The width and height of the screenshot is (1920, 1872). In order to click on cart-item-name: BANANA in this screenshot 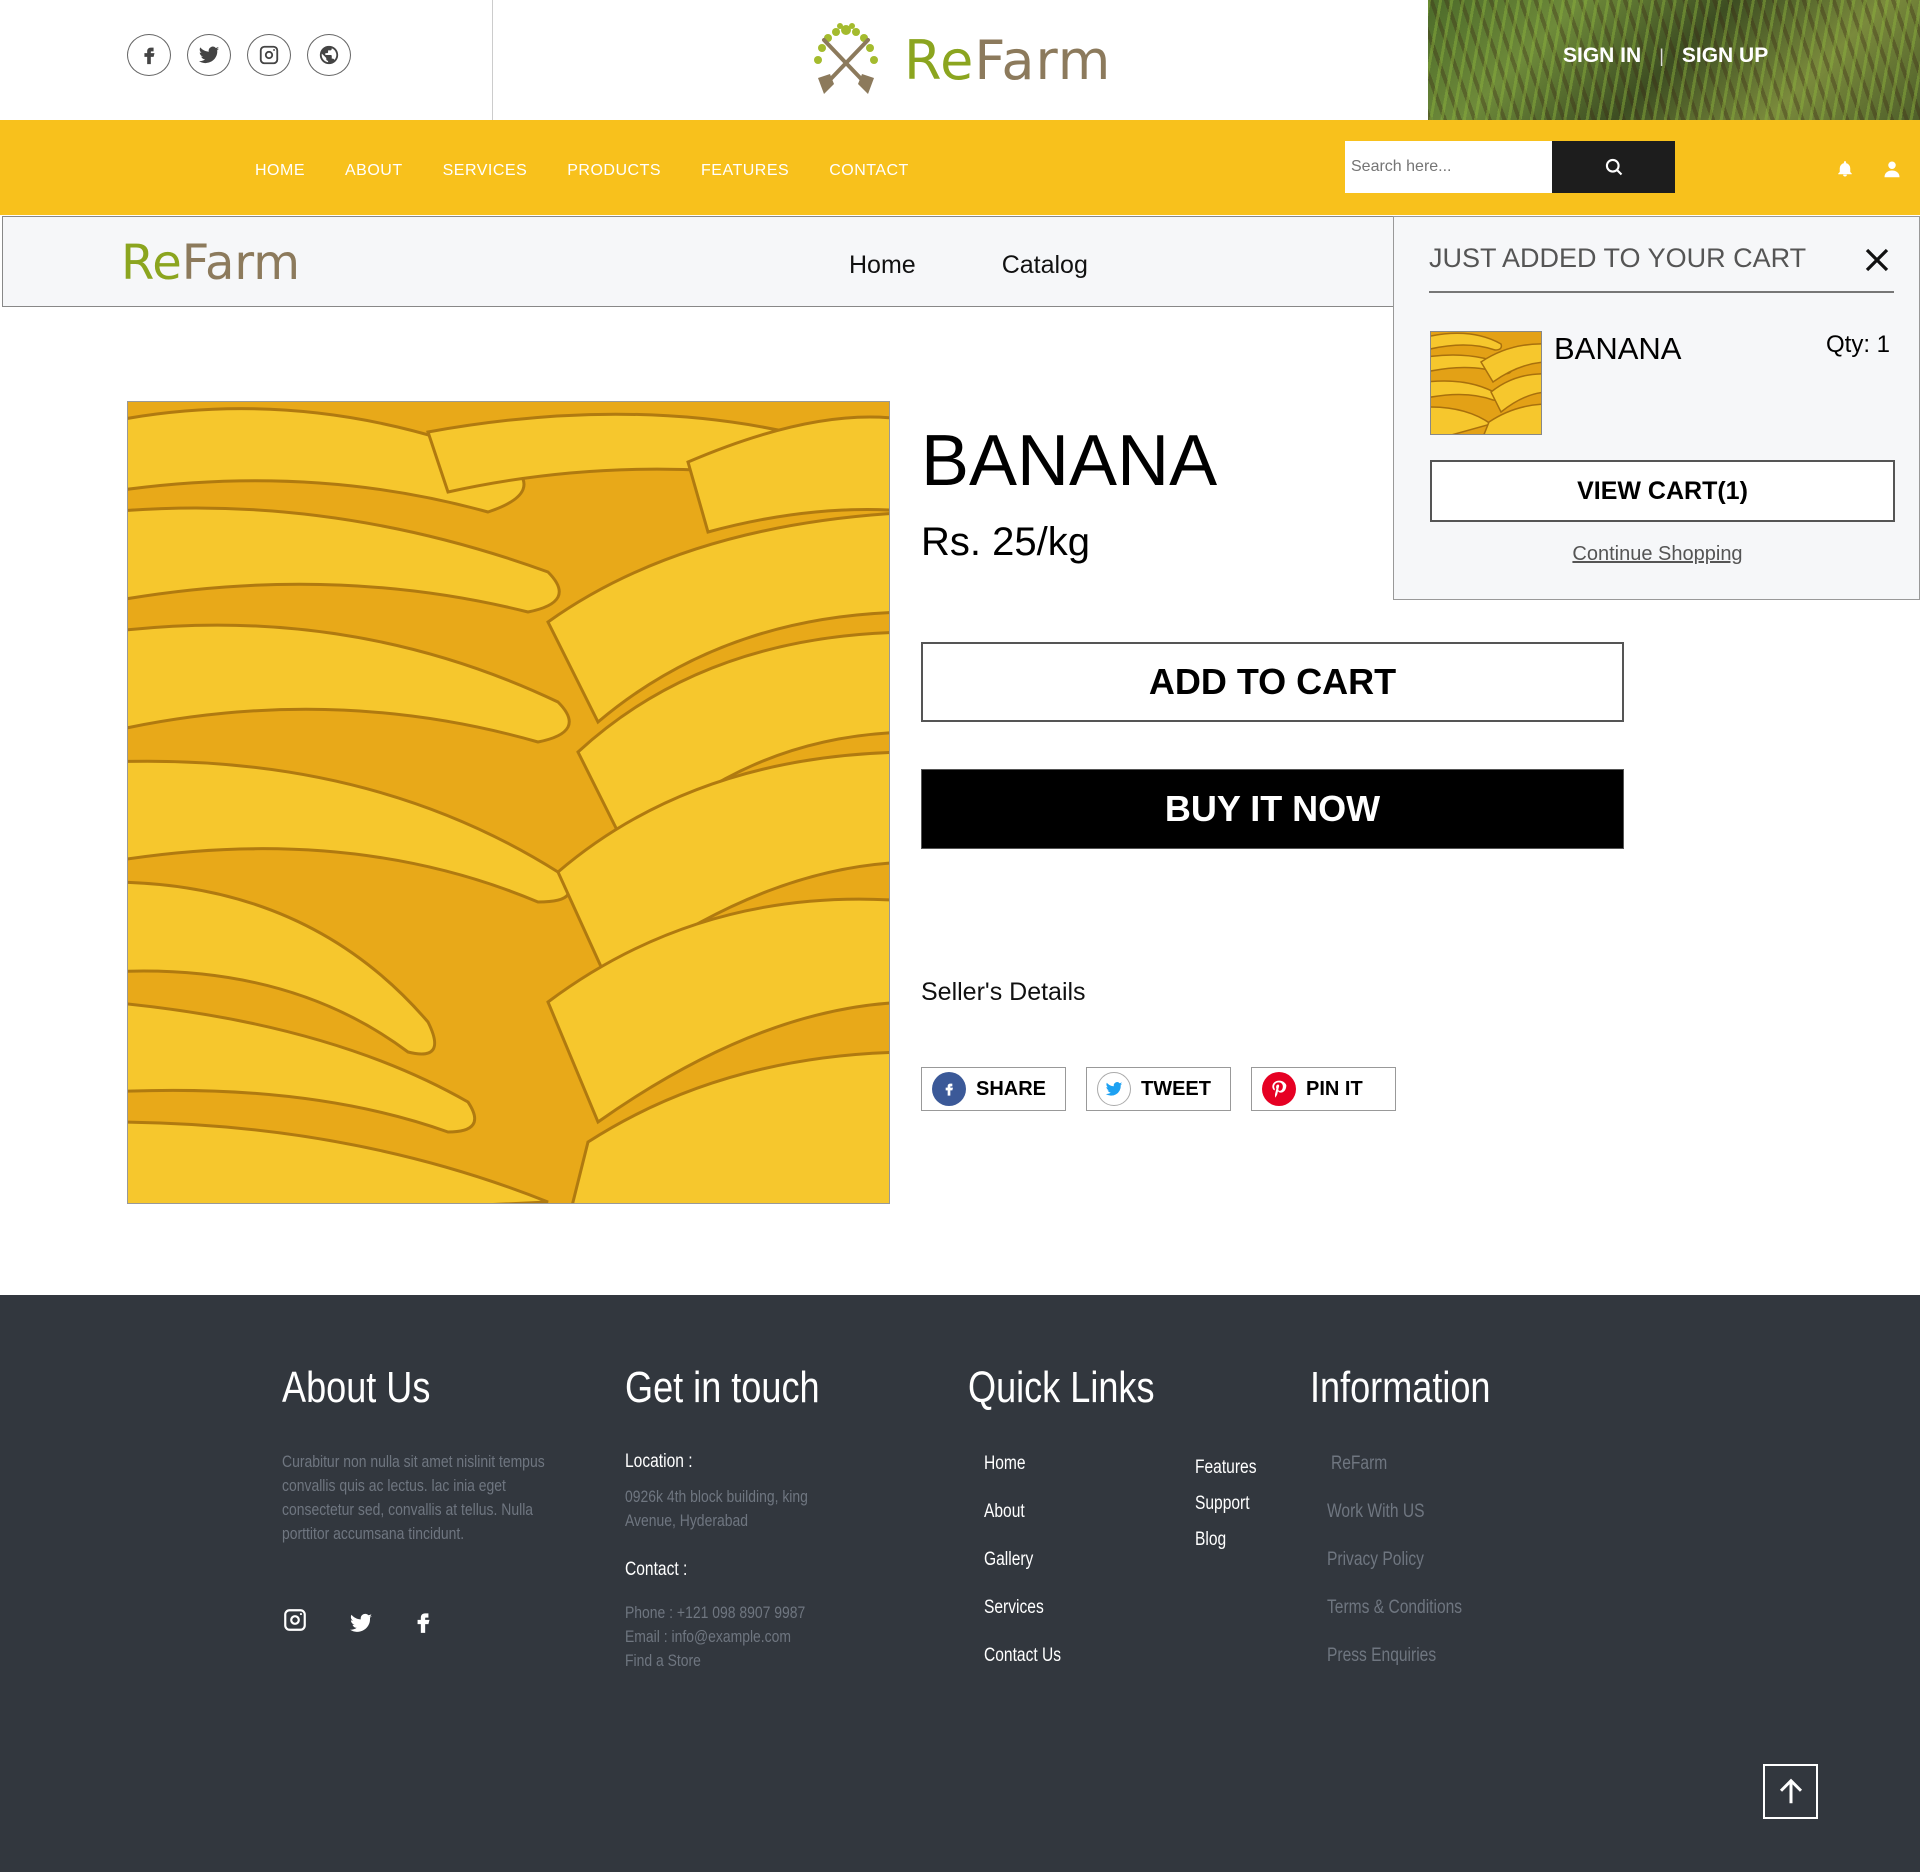, I will do `click(1618, 348)`.